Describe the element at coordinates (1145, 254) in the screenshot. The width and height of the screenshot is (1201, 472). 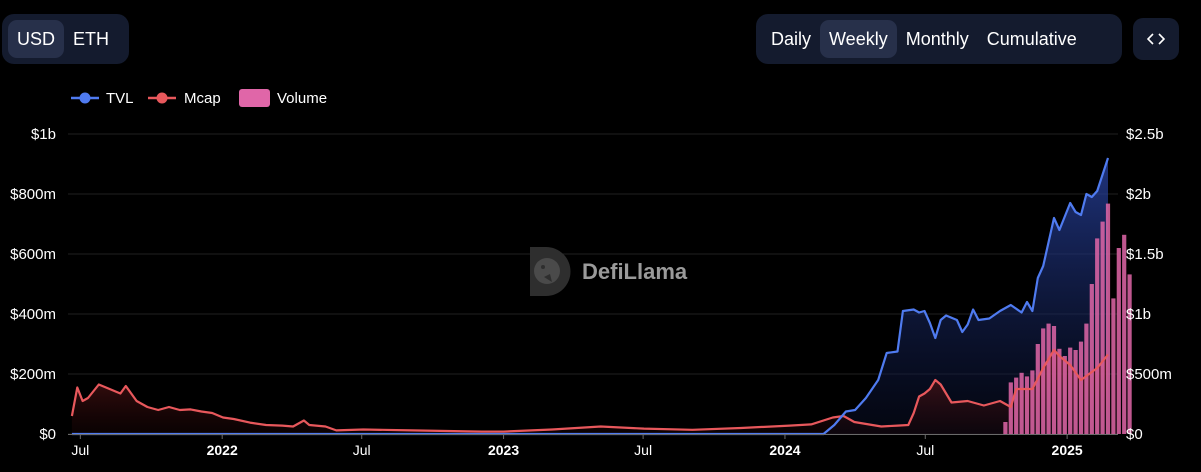
I see `y-right-tick-label: $1.5b` at that location.